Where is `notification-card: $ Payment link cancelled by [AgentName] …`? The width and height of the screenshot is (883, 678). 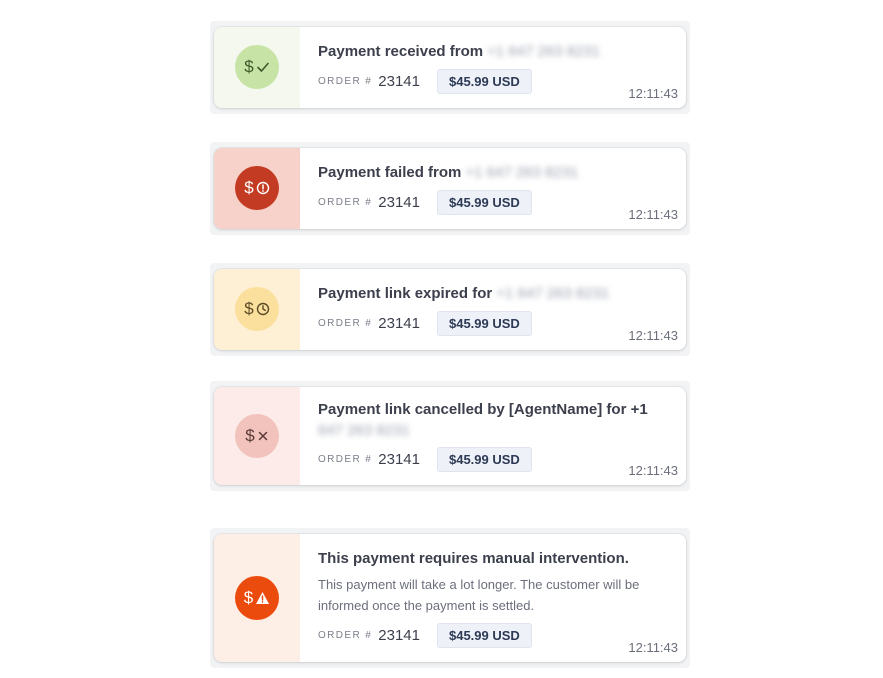 notification-card: $ Payment link cancelled by [AgentName] … is located at coordinates (450, 436).